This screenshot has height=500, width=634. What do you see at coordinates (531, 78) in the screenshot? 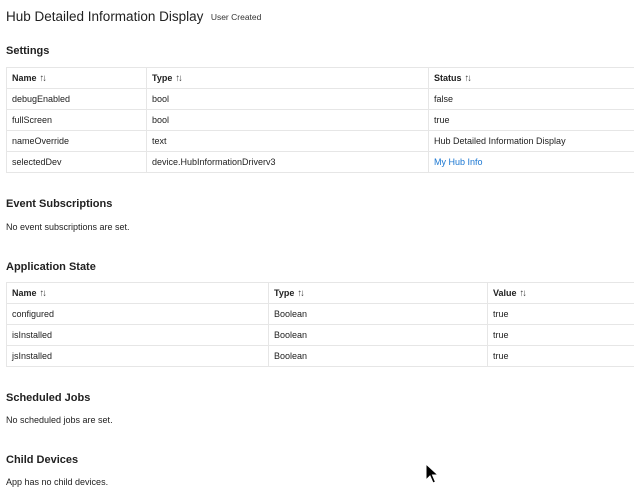
I see `settings-col-status: Status ↑↓` at bounding box center [531, 78].